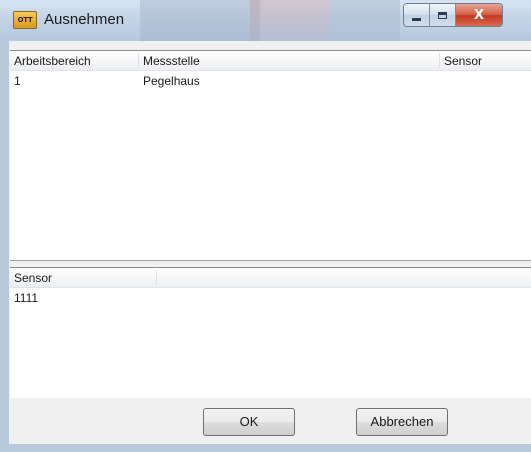 This screenshot has width=531, height=452. I want to click on list-row: 1 Pegelhaus, so click(270, 81).